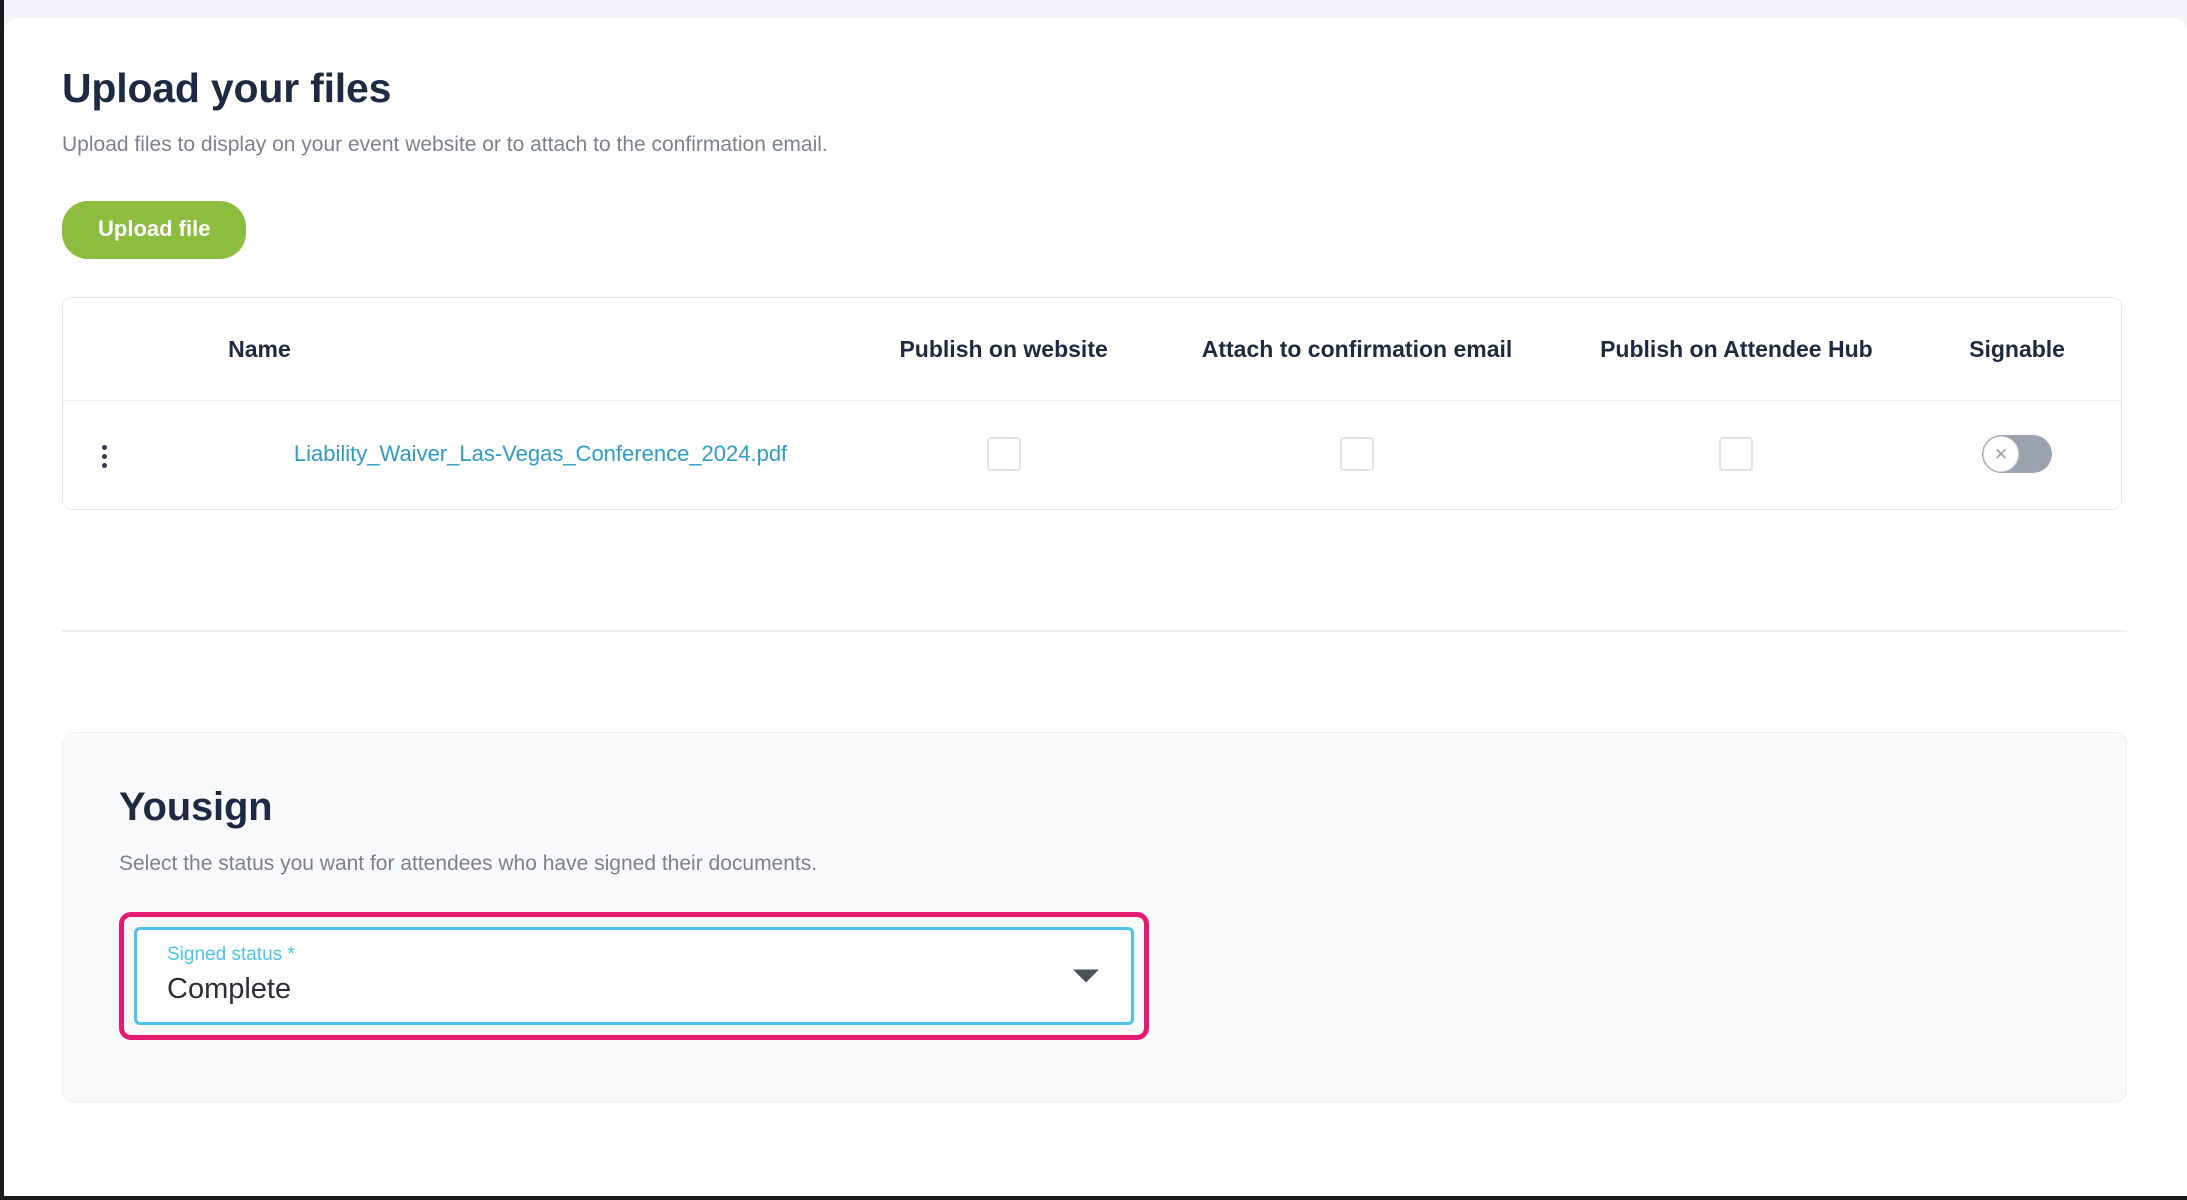 Image resolution: width=2187 pixels, height=1200 pixels. I want to click on signable-toggle: ✕, so click(2017, 454).